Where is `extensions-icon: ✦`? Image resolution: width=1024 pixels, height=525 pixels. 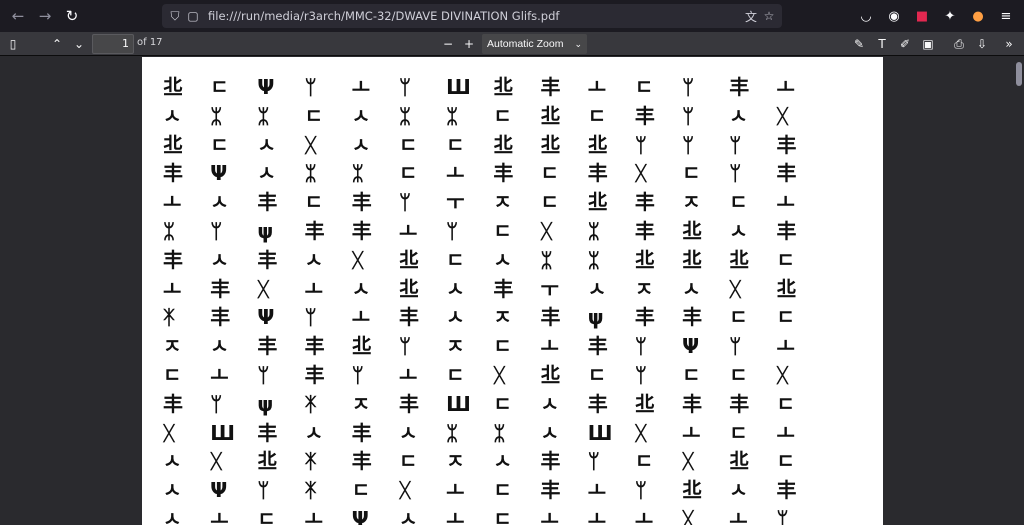 extensions-icon: ✦ is located at coordinates (950, 16).